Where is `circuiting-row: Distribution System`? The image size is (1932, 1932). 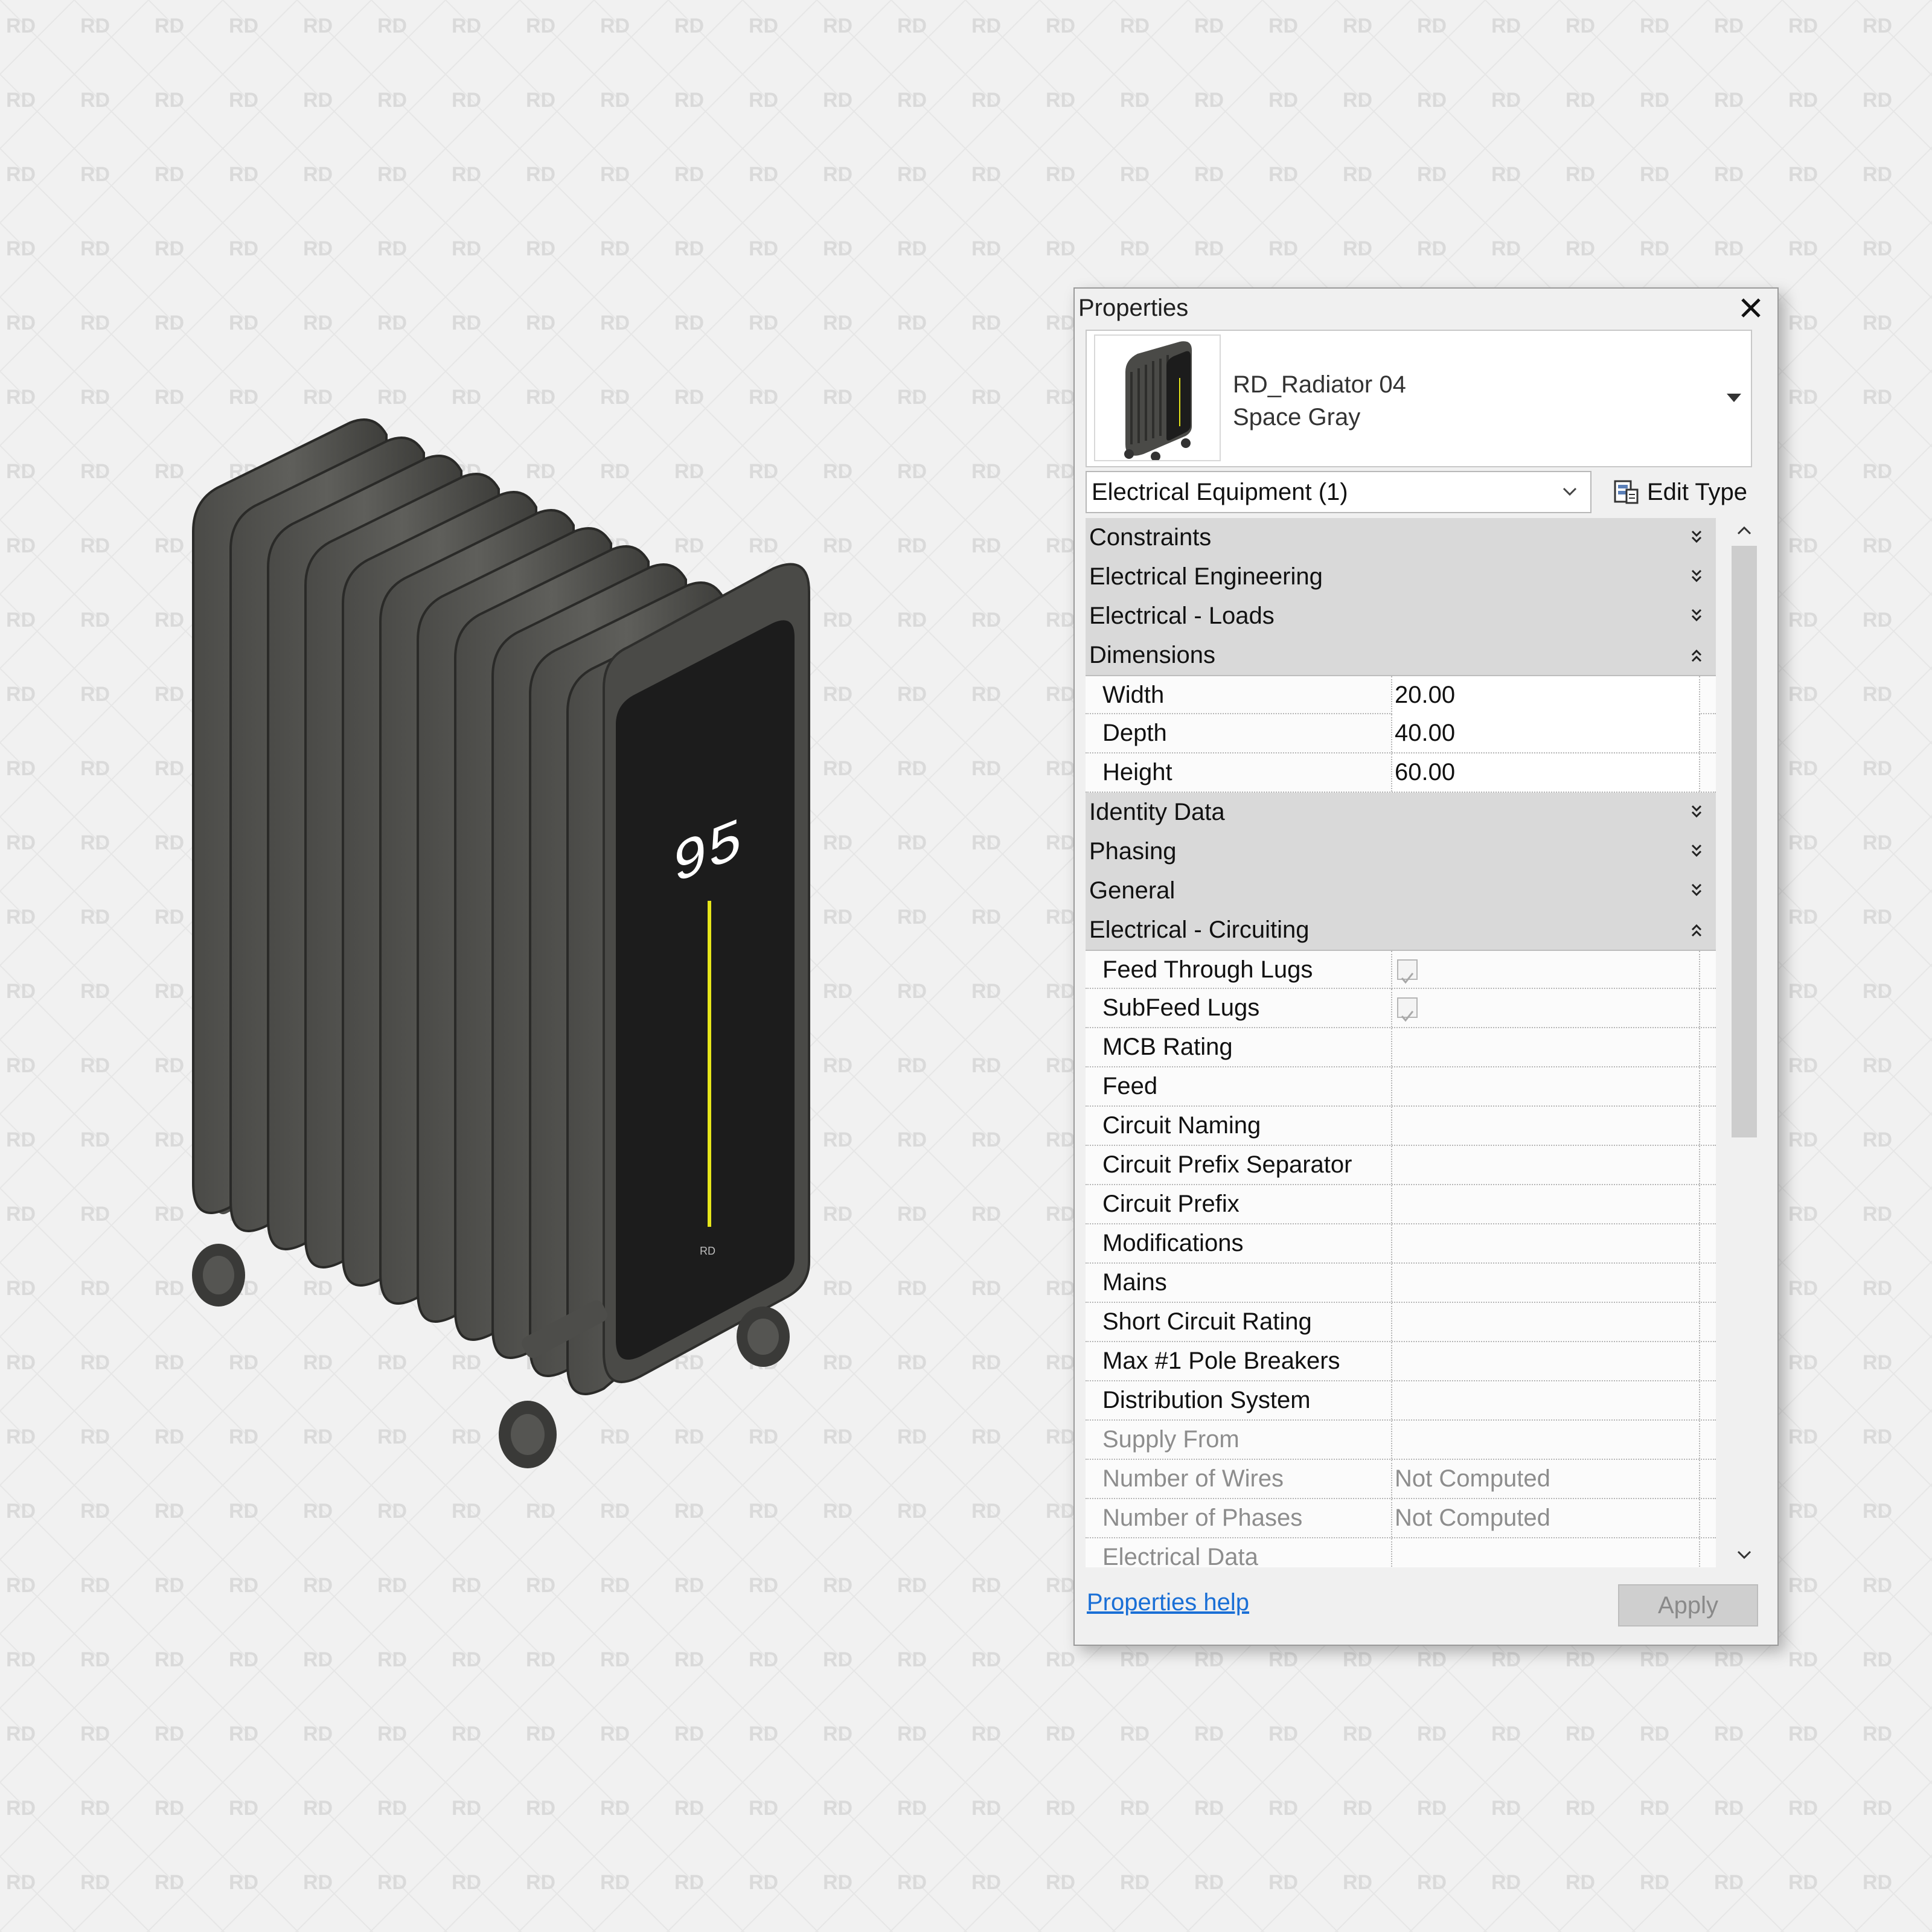
circuiting-row: Distribution System is located at coordinates (1401, 1401).